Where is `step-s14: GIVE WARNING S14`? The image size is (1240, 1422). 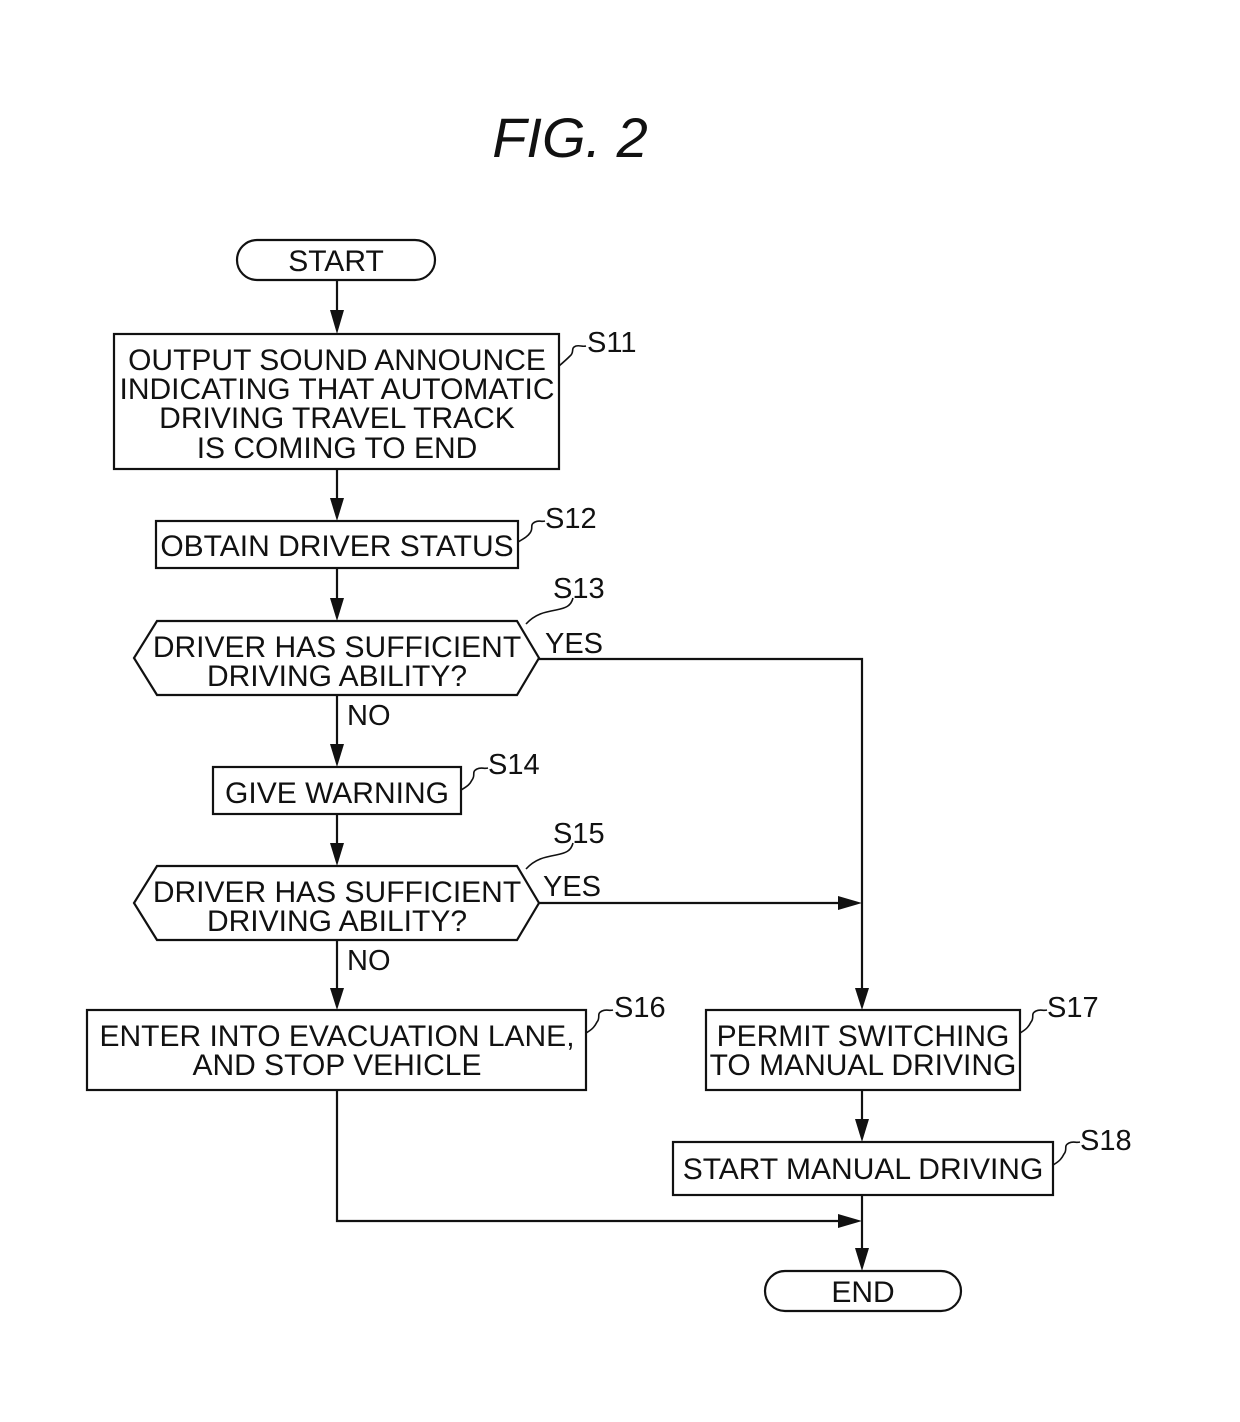
step-s14: GIVE WARNING S14 is located at coordinates (375, 782).